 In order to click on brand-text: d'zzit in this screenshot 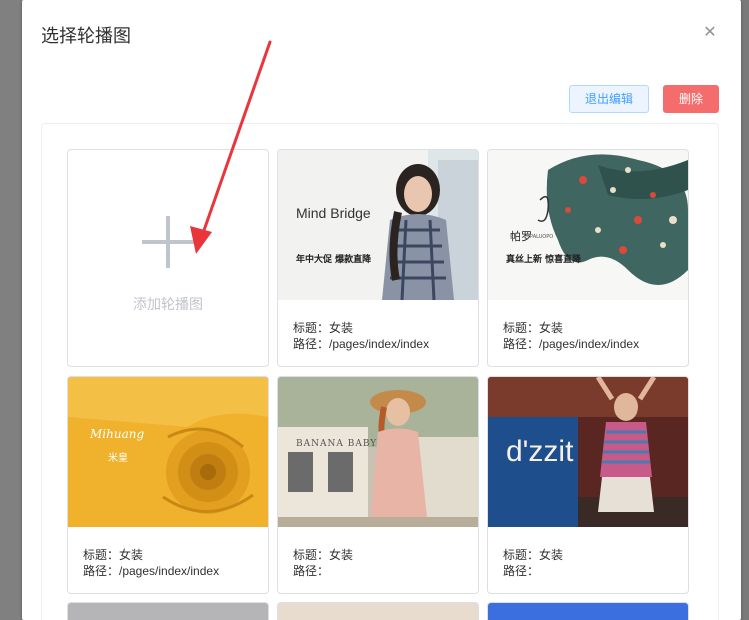, I will do `click(540, 451)`.